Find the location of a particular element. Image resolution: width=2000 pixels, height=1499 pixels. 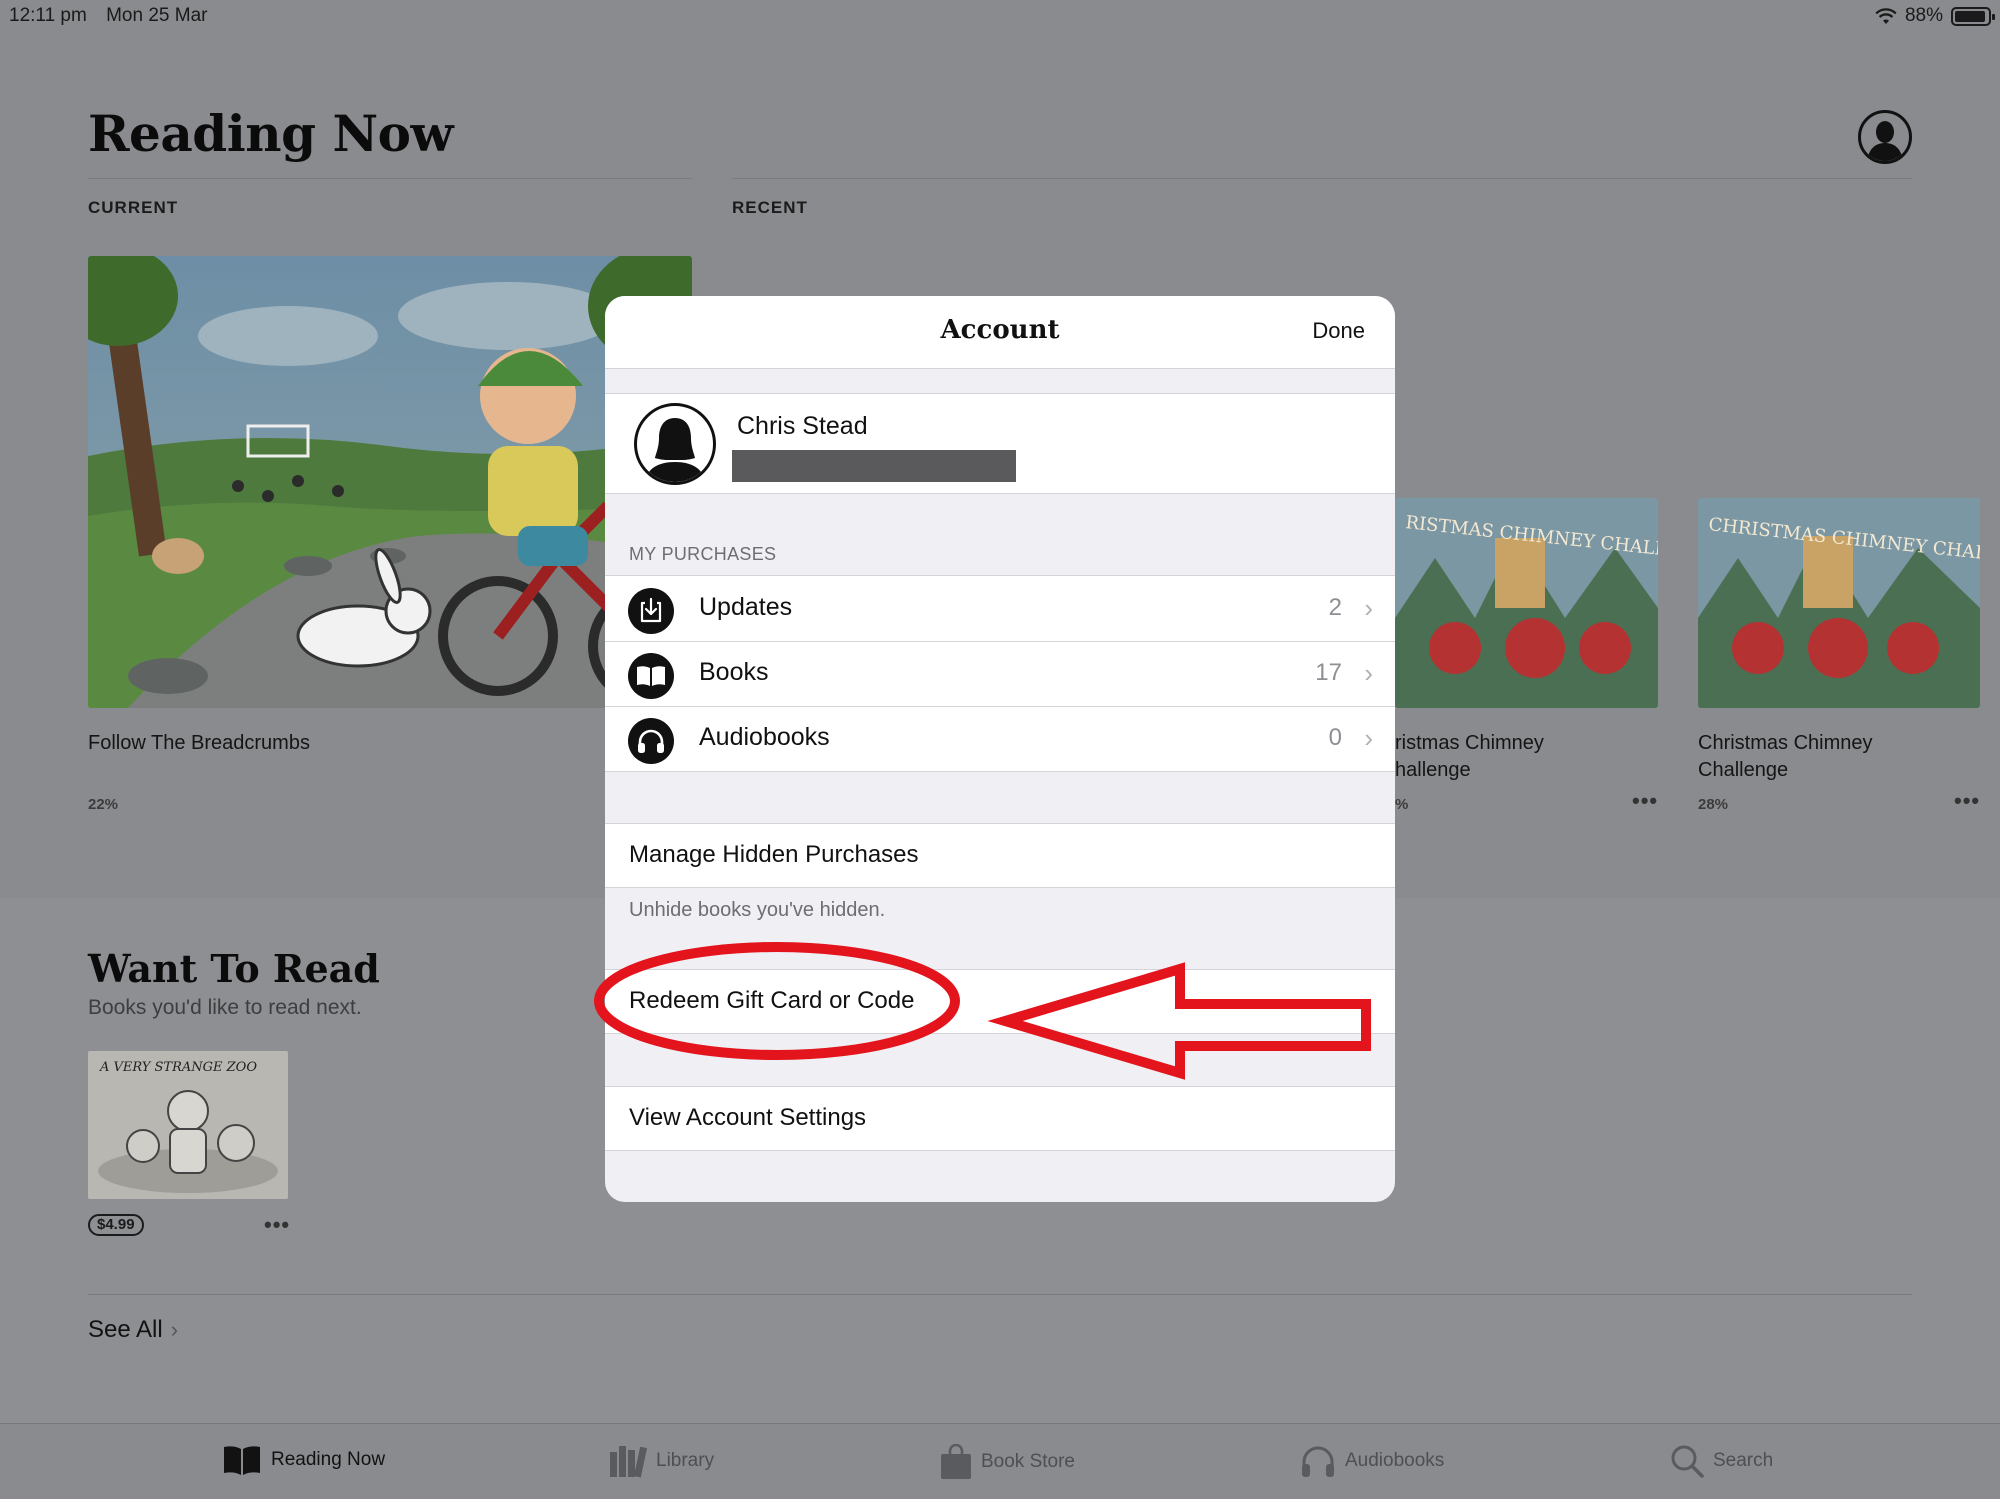

status-date: Mon 25 Mar is located at coordinates (157, 15).